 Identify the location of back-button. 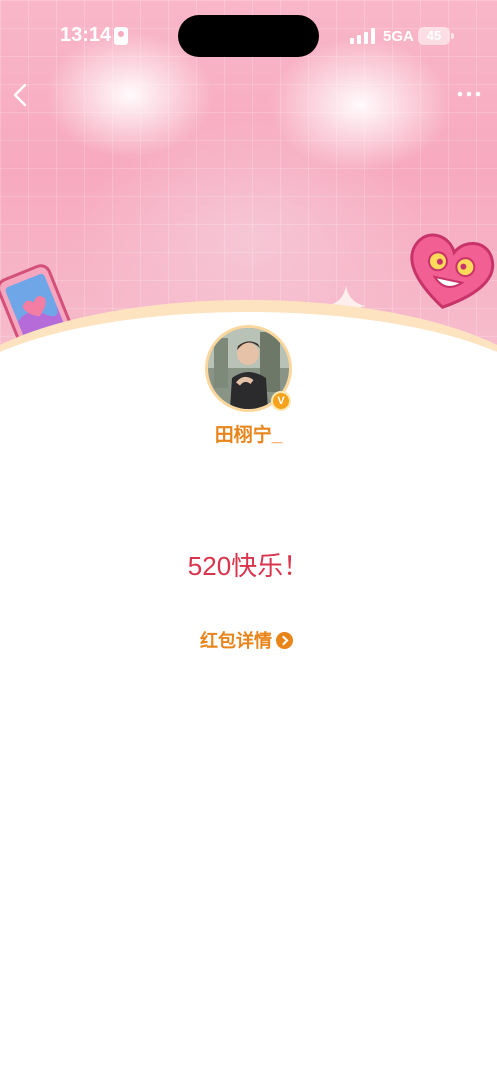
(22, 95).